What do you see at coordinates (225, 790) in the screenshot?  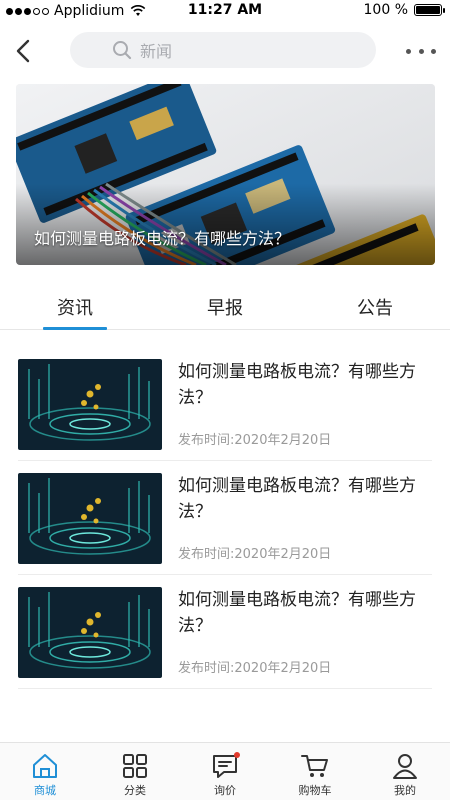 I see `nav-label: 询价` at bounding box center [225, 790].